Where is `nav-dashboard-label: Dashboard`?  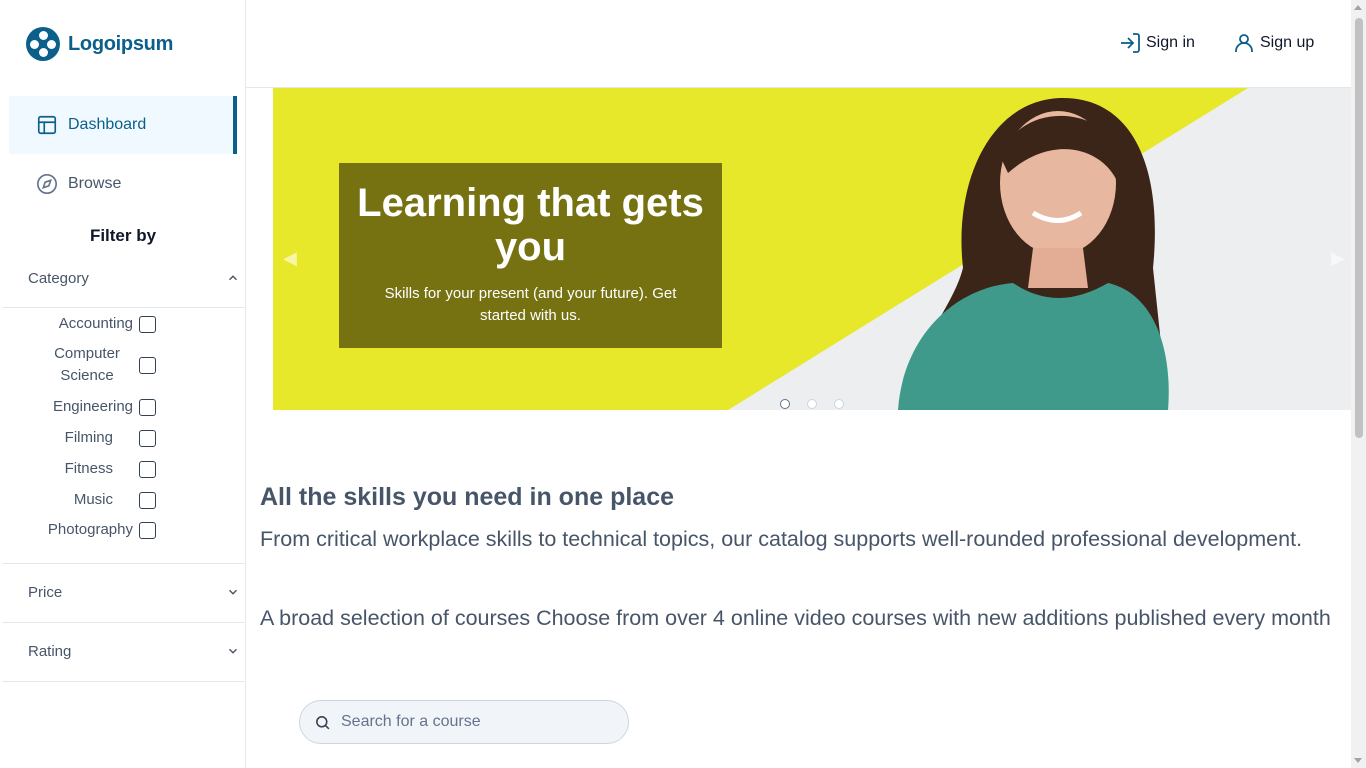 nav-dashboard-label: Dashboard is located at coordinates (107, 124).